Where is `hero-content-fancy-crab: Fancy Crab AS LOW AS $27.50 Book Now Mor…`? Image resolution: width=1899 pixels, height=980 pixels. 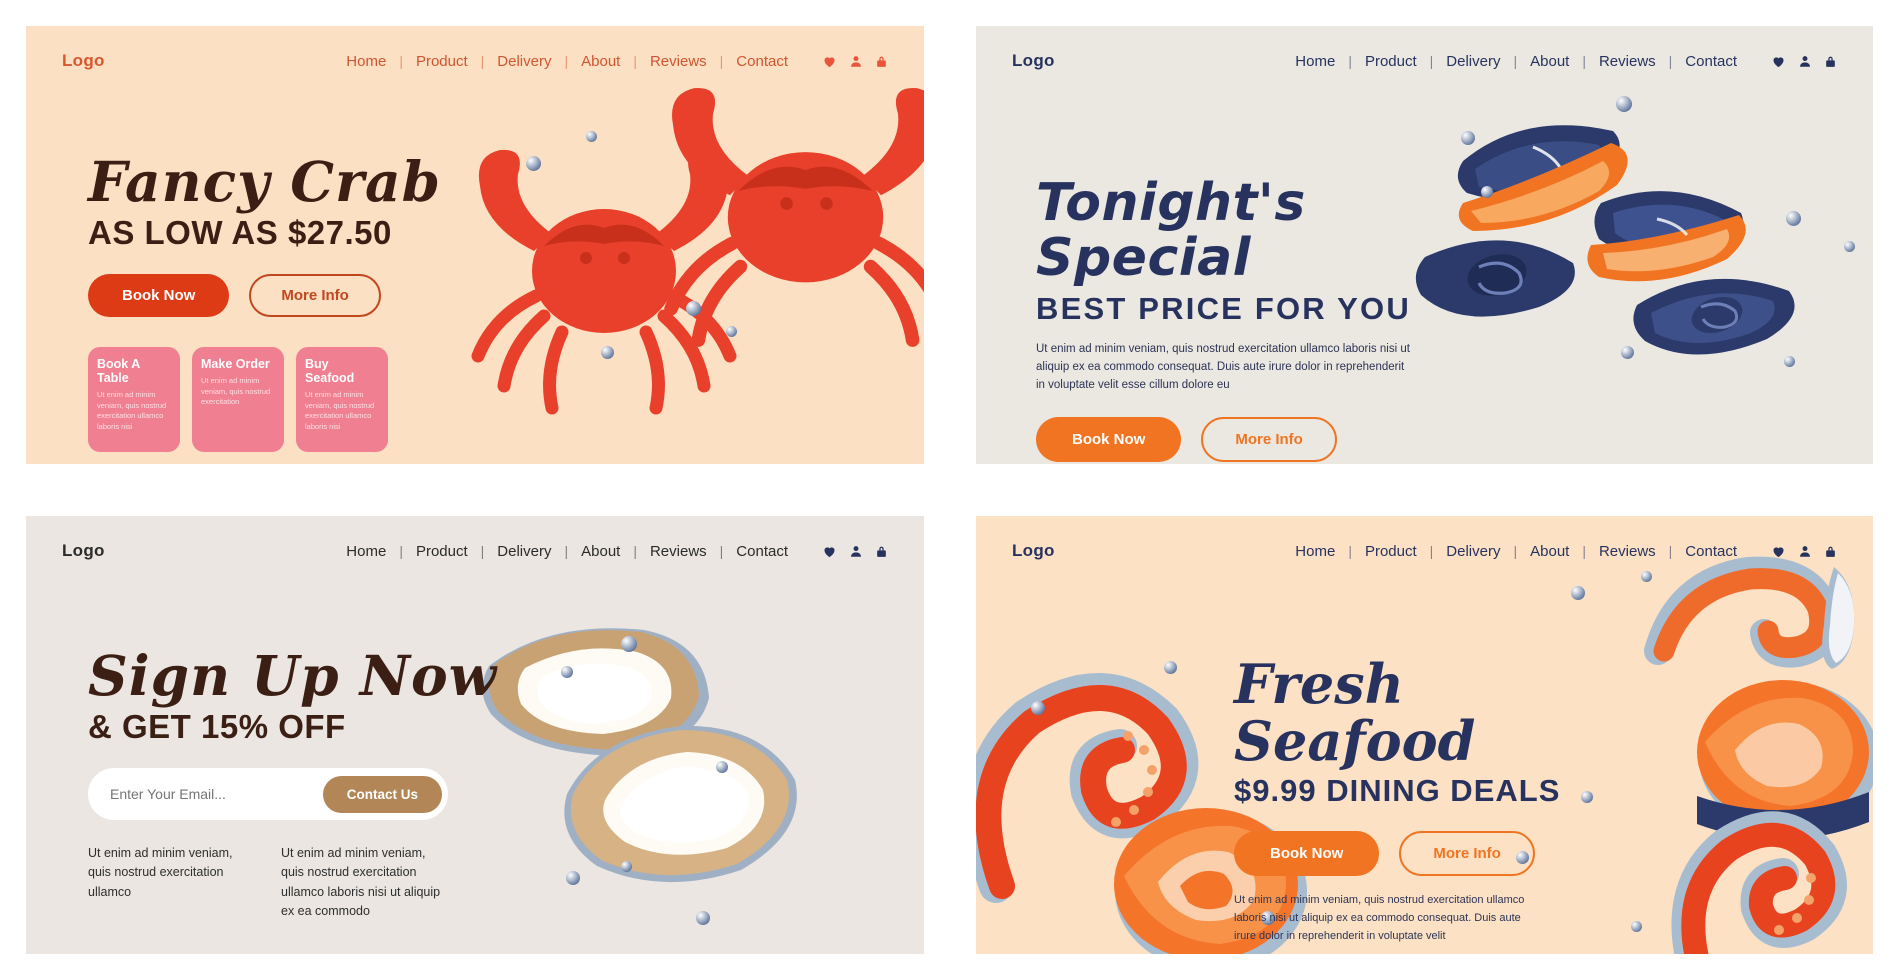
hero-content-fancy-crab: Fancy Crab AS LOW AS $27.50 Book Now Mor… is located at coordinates (288, 303).